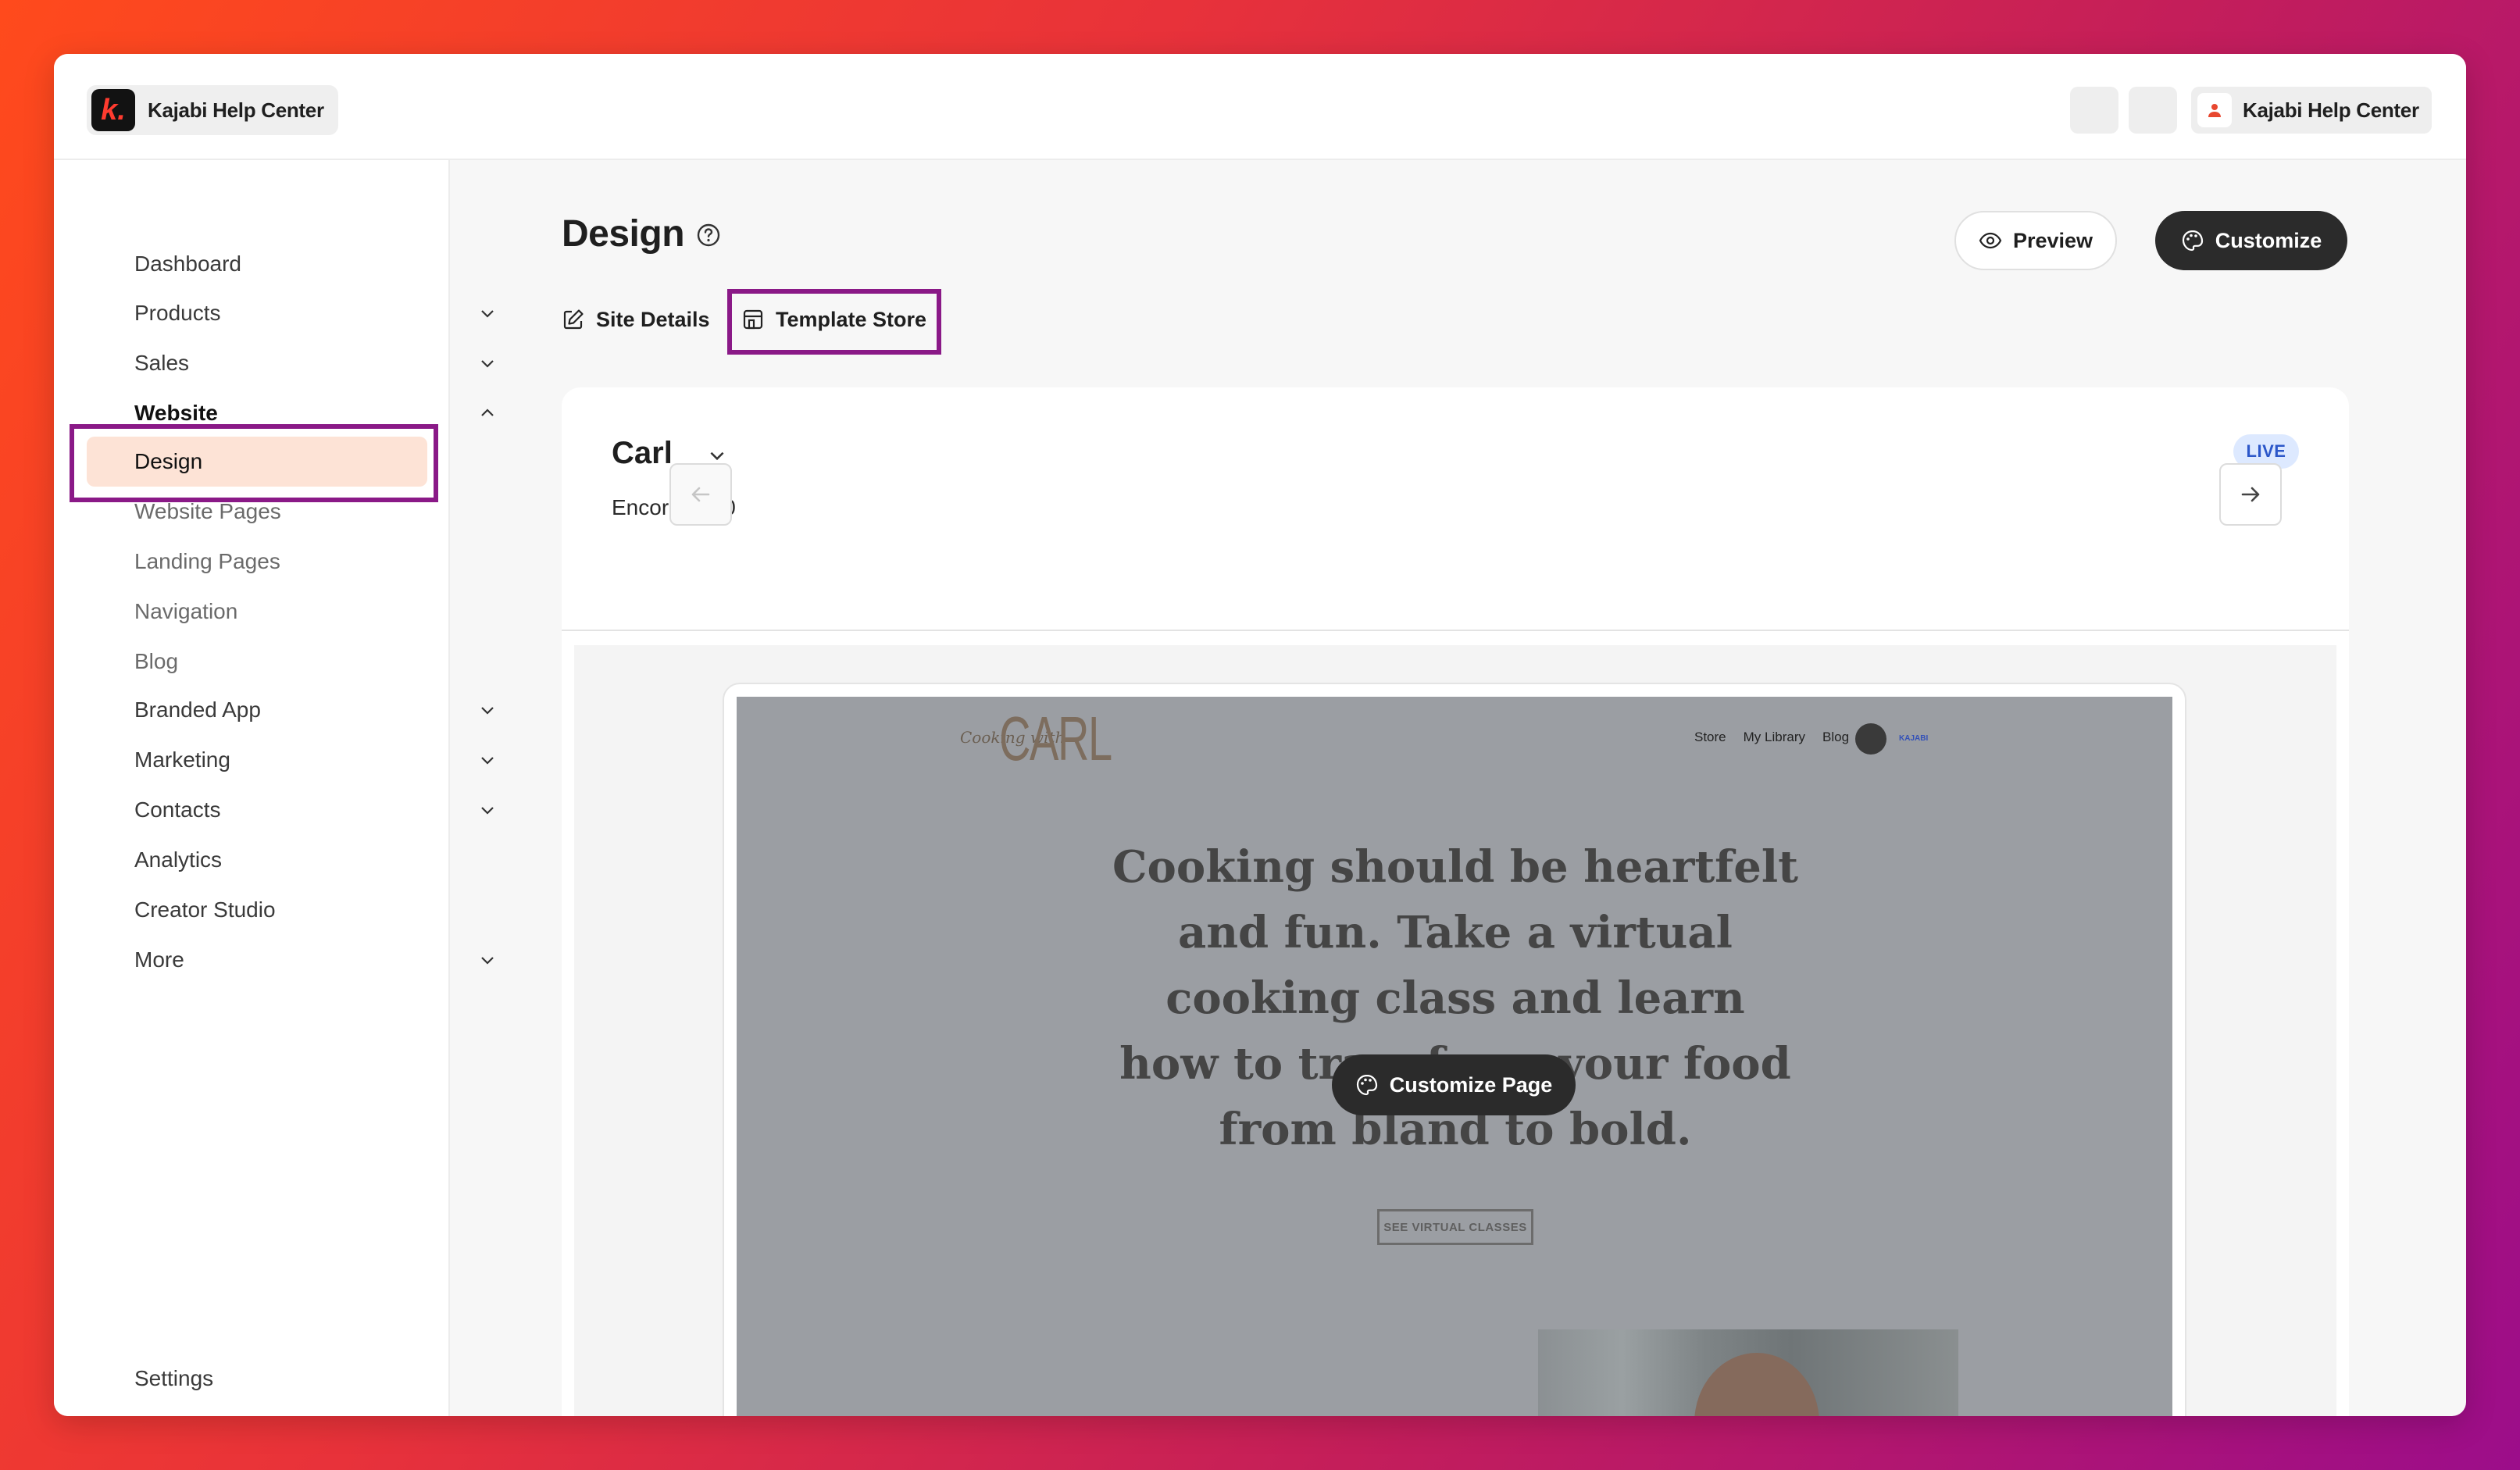  I want to click on tab-label: Site Details, so click(653, 319).